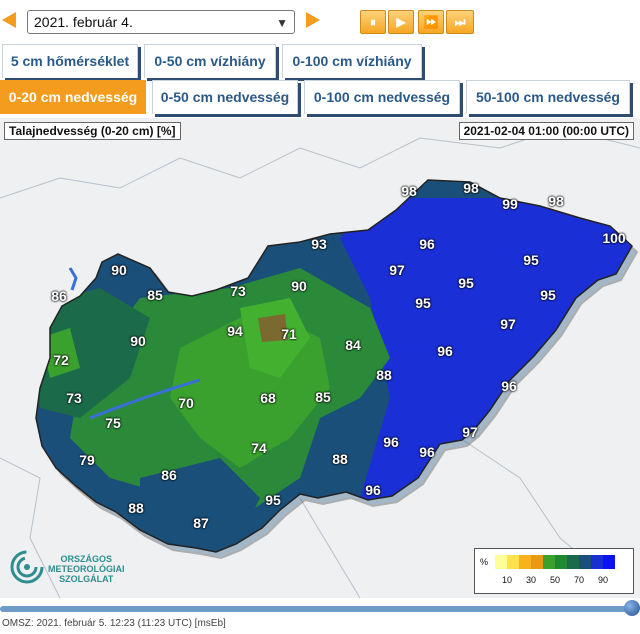  I want to click on station-value: 100, so click(614, 238).